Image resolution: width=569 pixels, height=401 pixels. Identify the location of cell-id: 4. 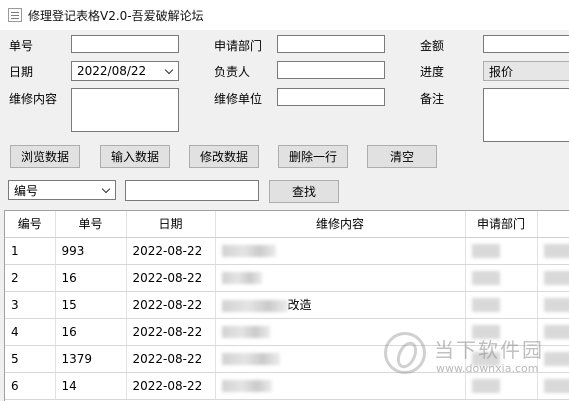
(30, 332).